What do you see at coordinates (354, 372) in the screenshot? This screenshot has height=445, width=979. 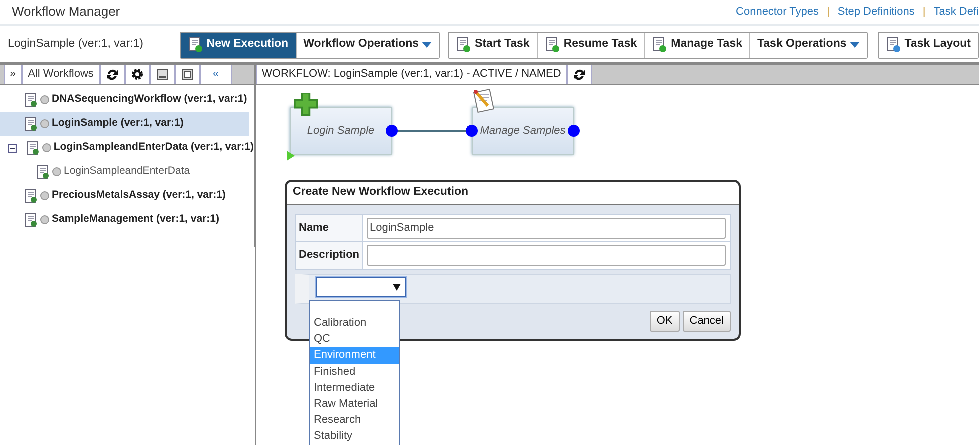 I see `dropdown-option: Finished` at bounding box center [354, 372].